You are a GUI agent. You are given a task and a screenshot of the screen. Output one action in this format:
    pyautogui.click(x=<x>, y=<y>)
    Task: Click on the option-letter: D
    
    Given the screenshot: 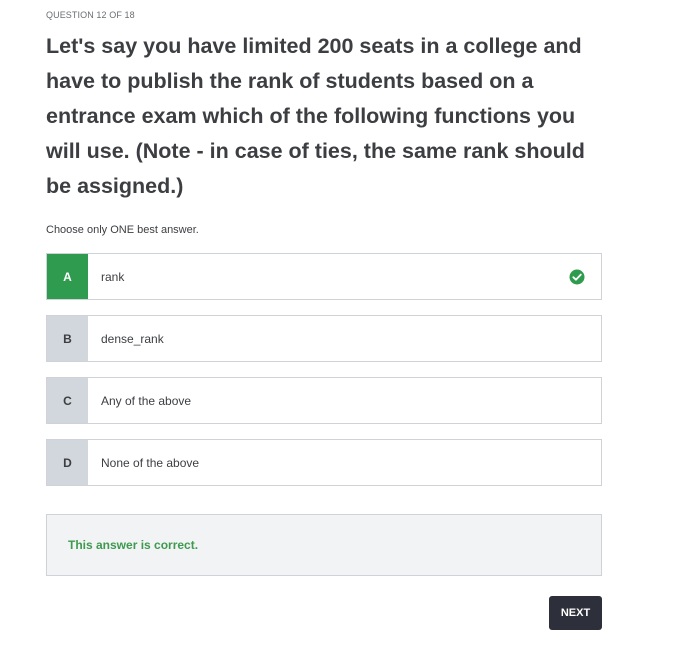 What is the action you would take?
    pyautogui.click(x=67, y=462)
    